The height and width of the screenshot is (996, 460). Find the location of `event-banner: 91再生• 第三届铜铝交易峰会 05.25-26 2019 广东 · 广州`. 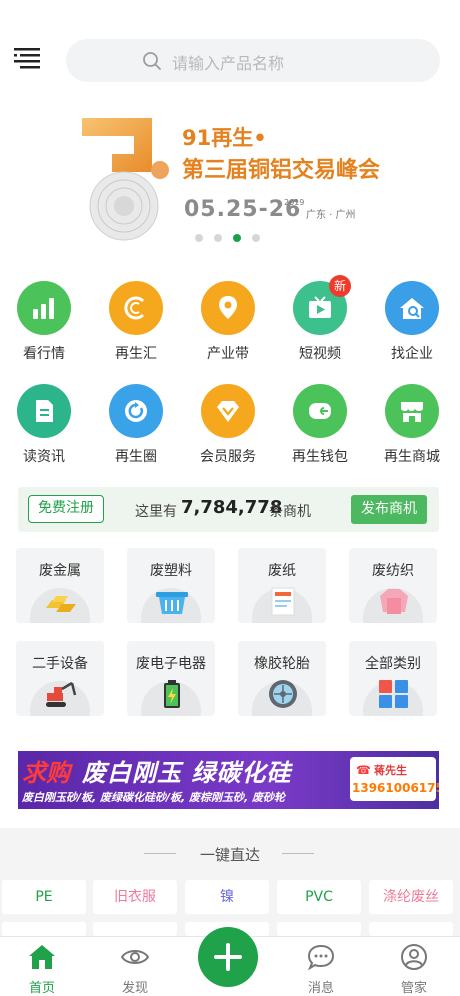

event-banner: 91再生• 第三届铜铝交易峰会 05.25-26 2019 广东 · 广州 is located at coordinates (229, 179).